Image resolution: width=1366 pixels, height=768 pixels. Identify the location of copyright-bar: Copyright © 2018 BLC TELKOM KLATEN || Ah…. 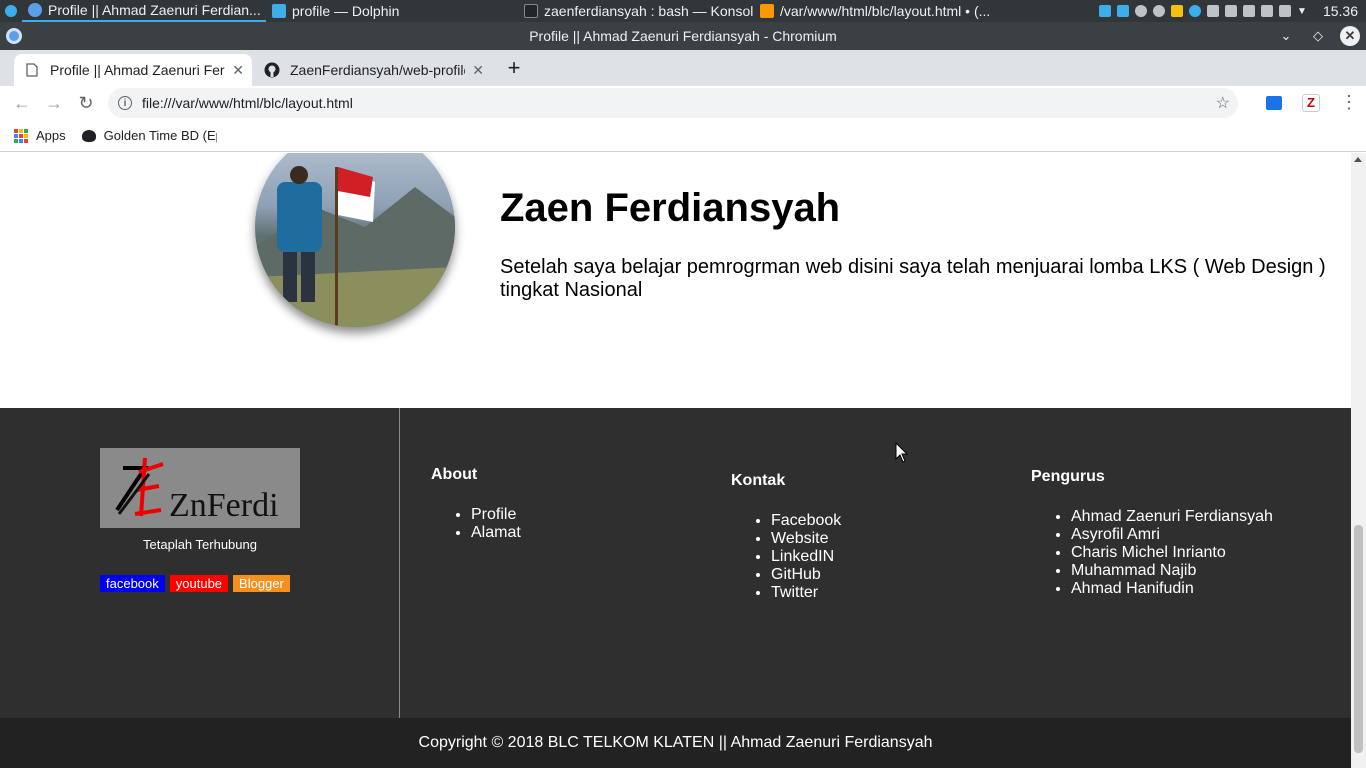
(675, 743).